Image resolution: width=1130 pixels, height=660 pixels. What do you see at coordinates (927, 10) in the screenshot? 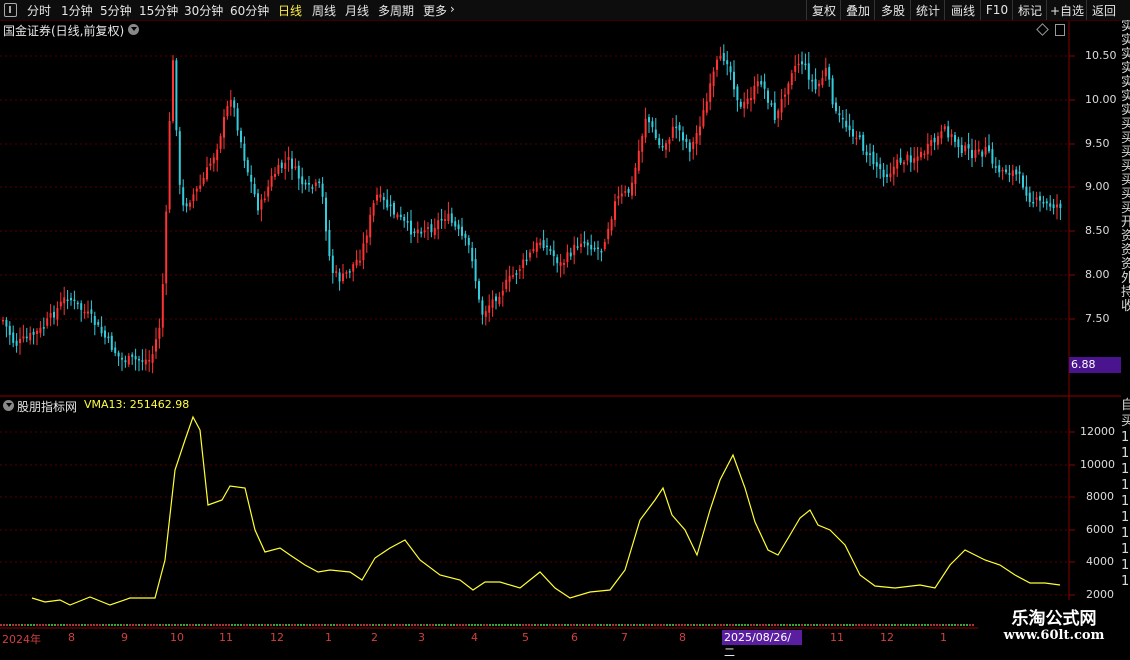
I see `statistics-button: 统计` at bounding box center [927, 10].